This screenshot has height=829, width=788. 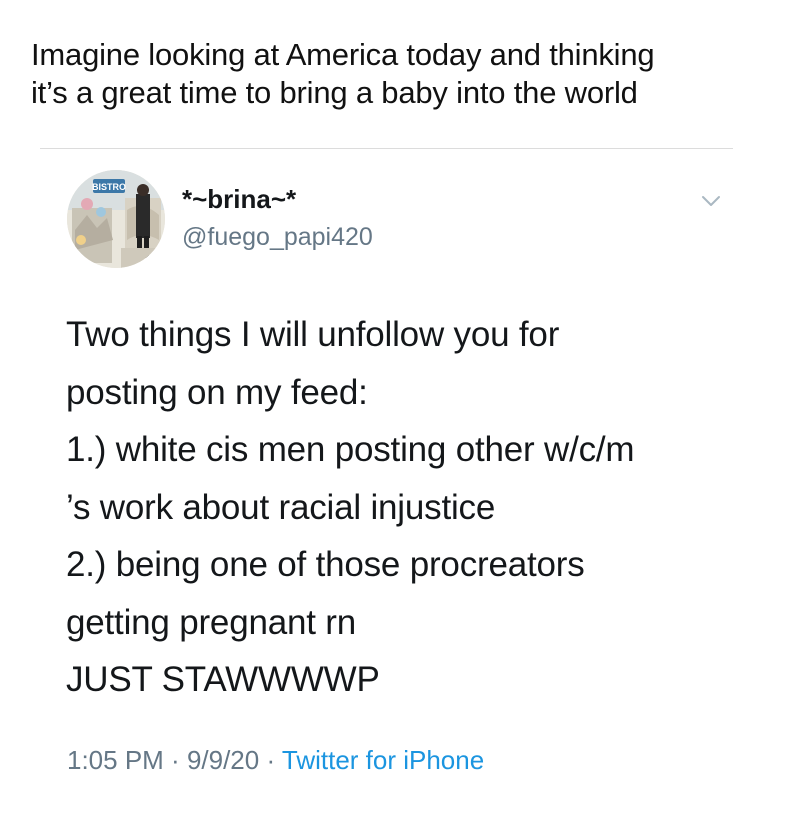 I want to click on avatar-sign-text: BISTRO, so click(x=109, y=187).